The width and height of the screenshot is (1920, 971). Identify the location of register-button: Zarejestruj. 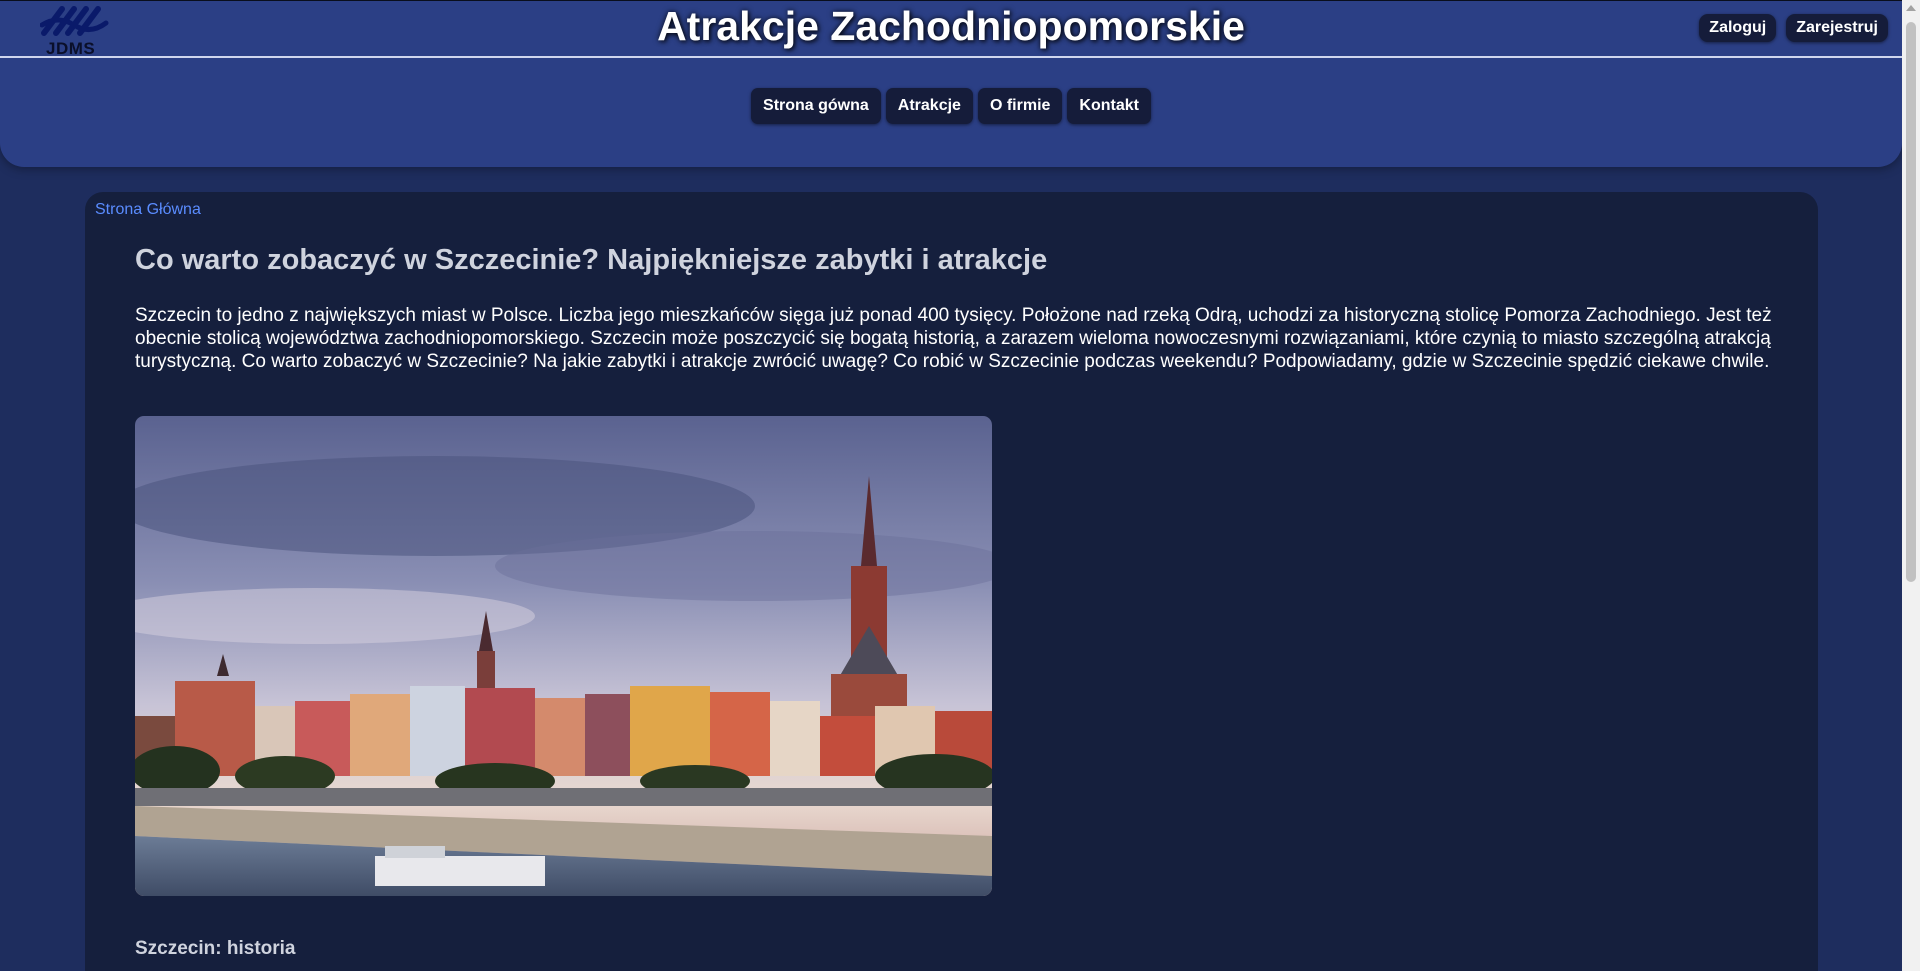
(1837, 28).